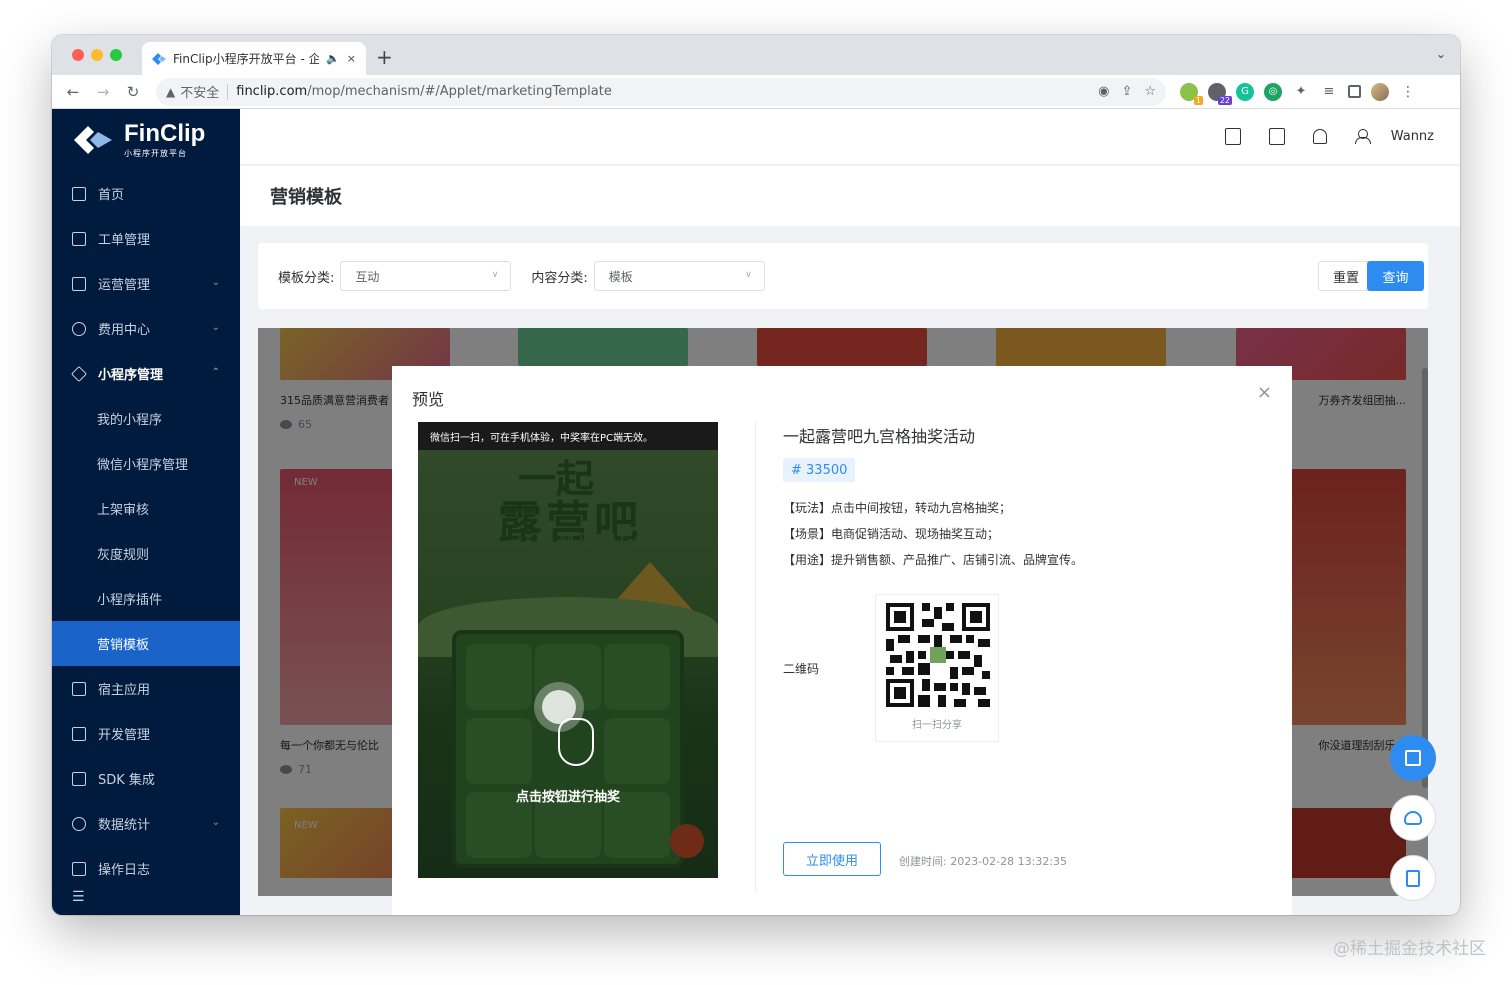 This screenshot has height=985, width=1512. I want to click on brand-logo: FinClip 小程序开放平台, so click(146, 140).